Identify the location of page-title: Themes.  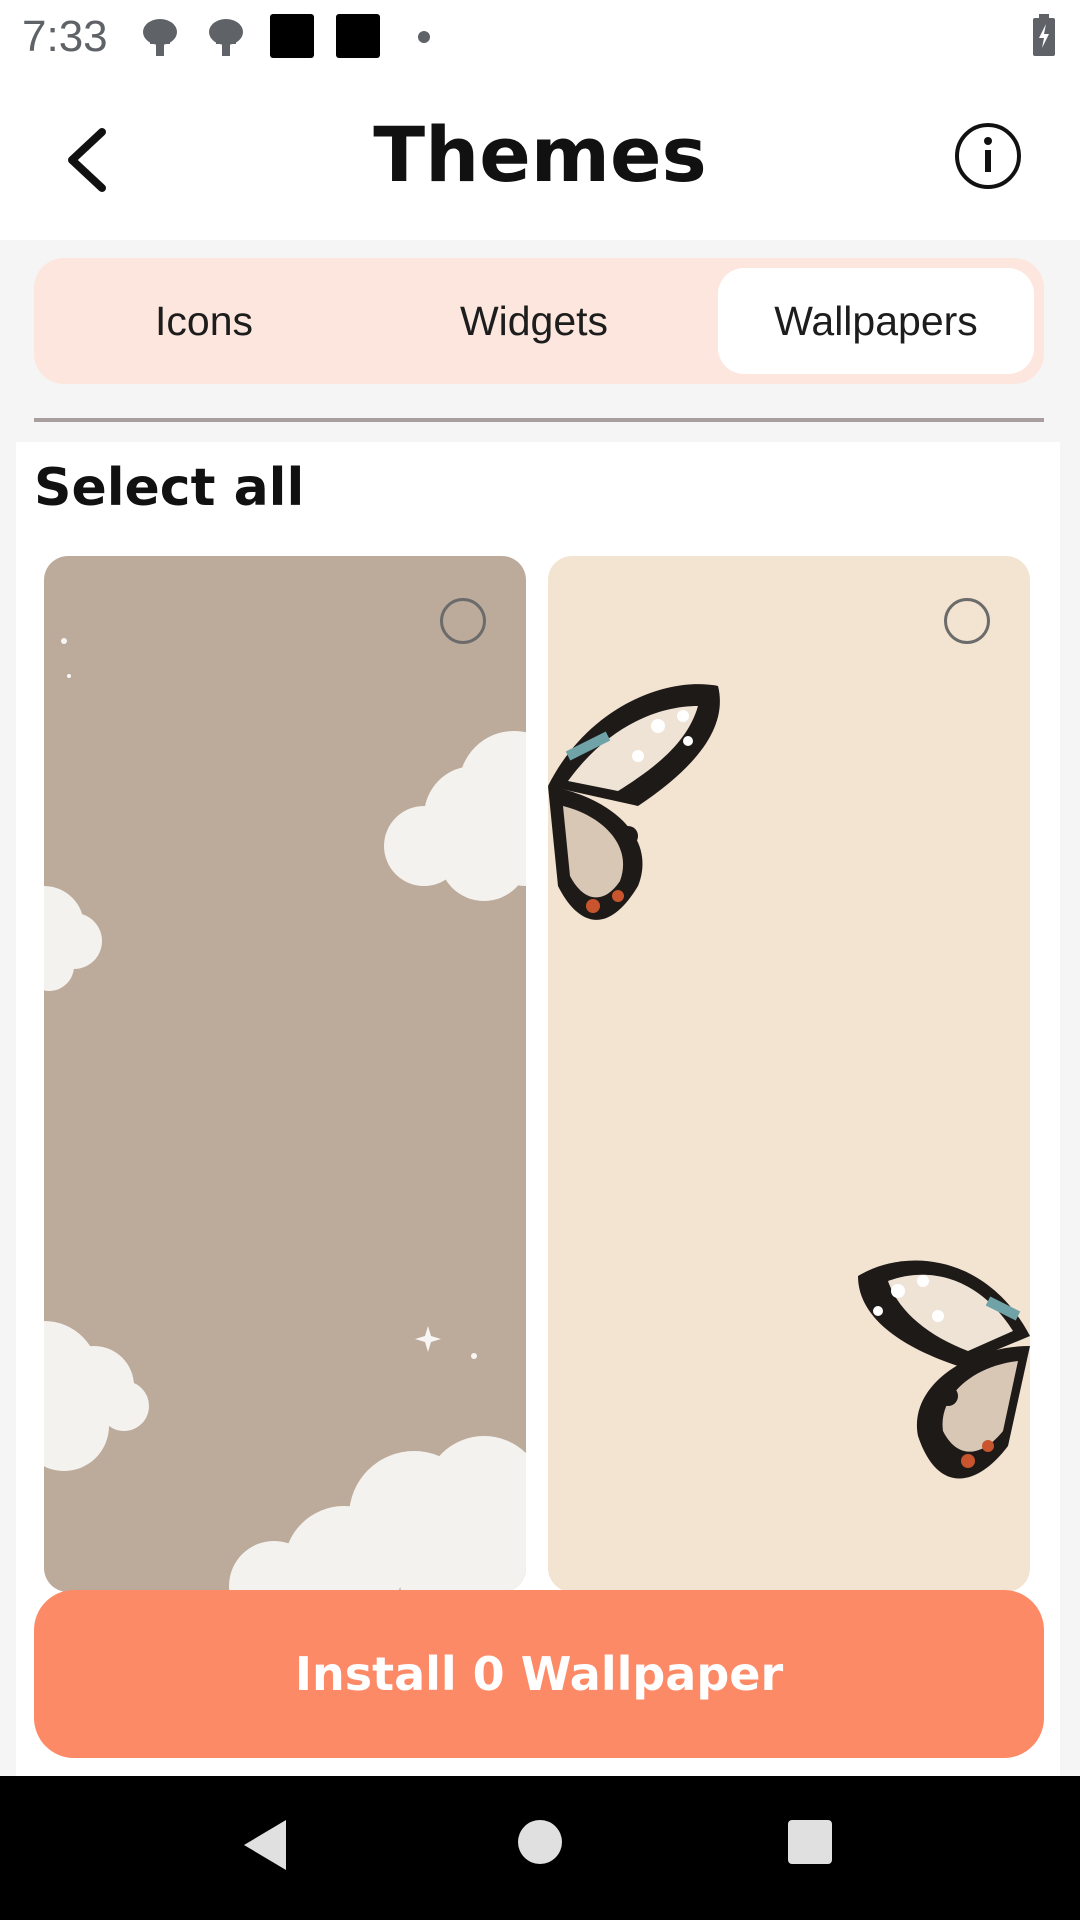
(540, 154).